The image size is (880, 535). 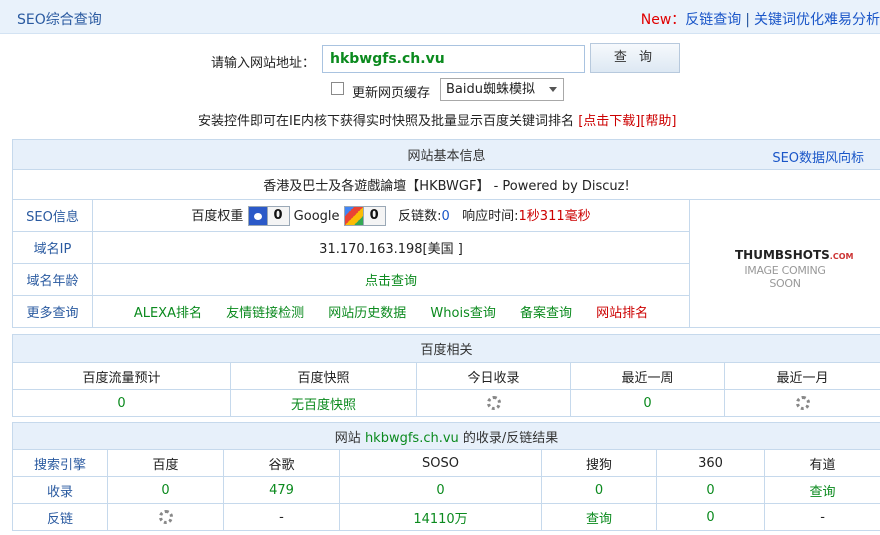 What do you see at coordinates (347, 438) in the screenshot?
I see `results-header-prefix: 网站` at bounding box center [347, 438].